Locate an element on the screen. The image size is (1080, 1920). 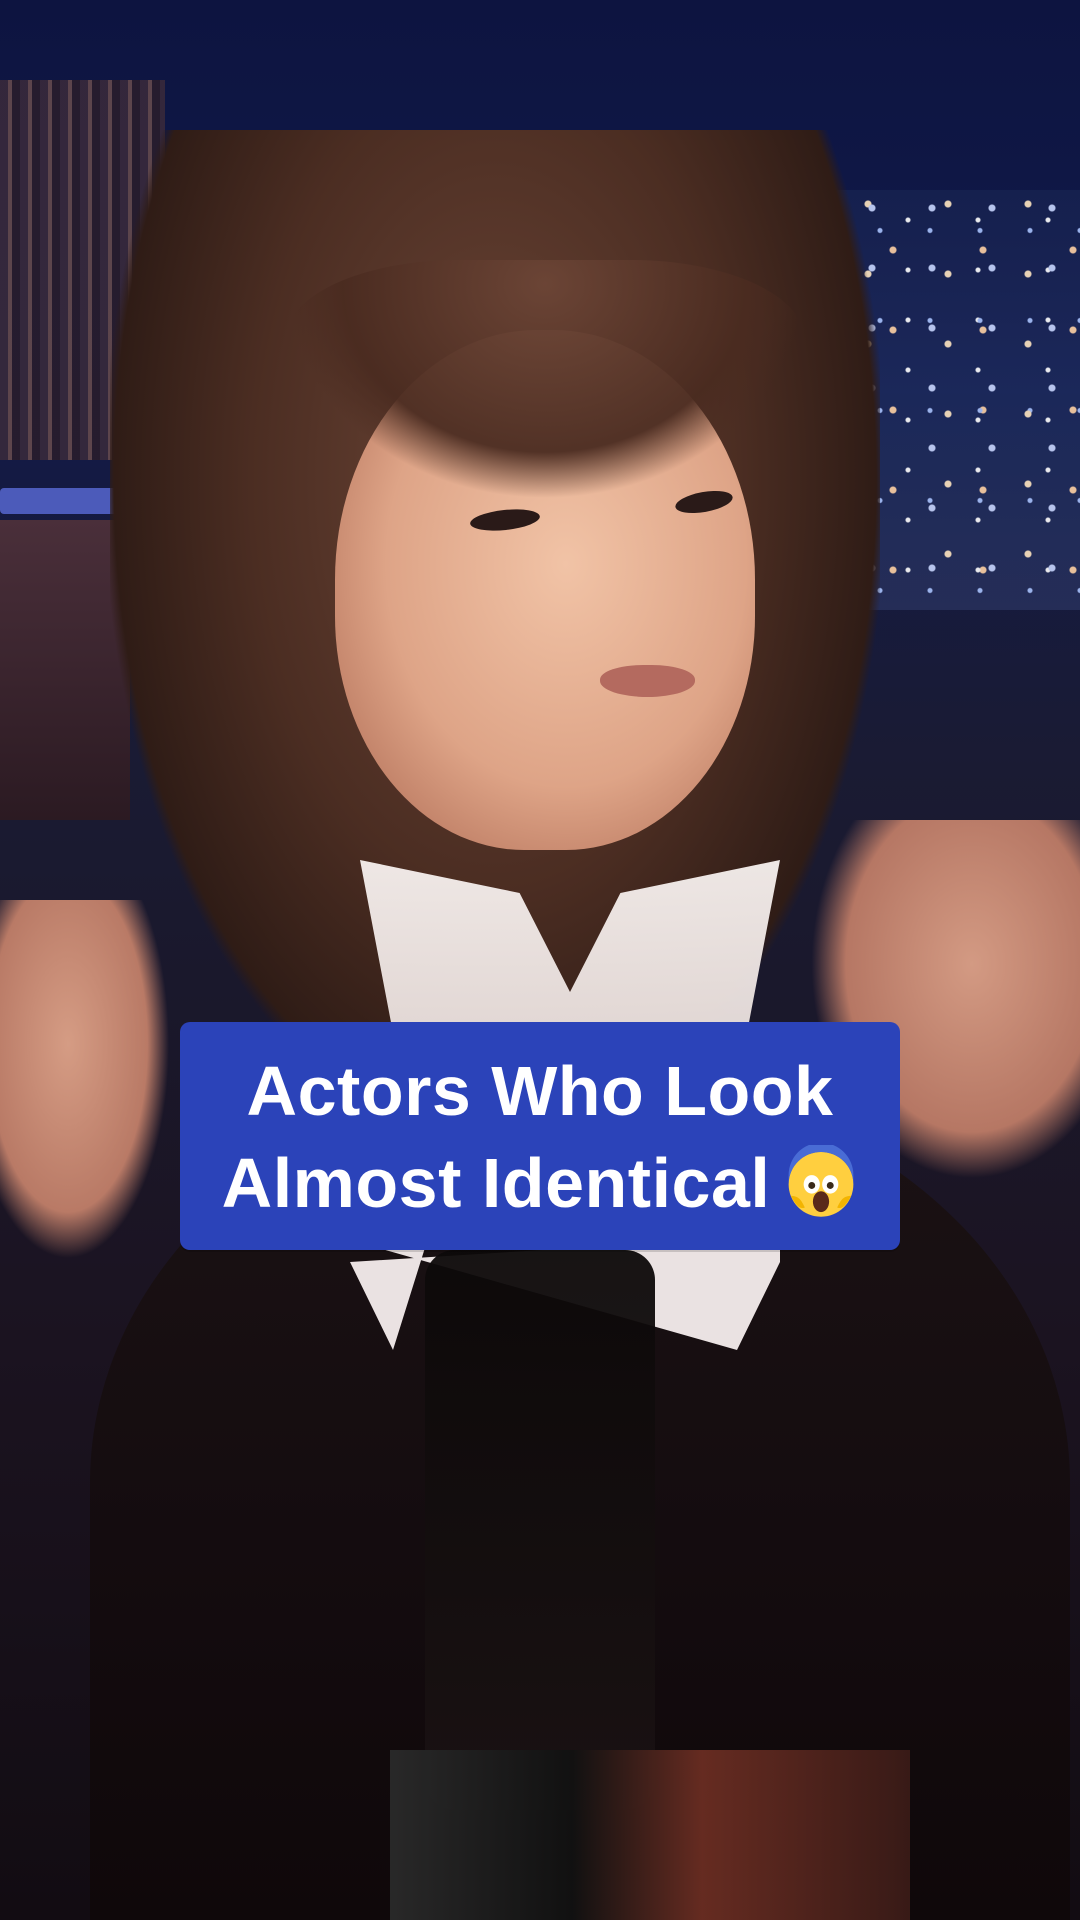
caption-line-1: Actors Who Look is located at coordinates (540, 1091).